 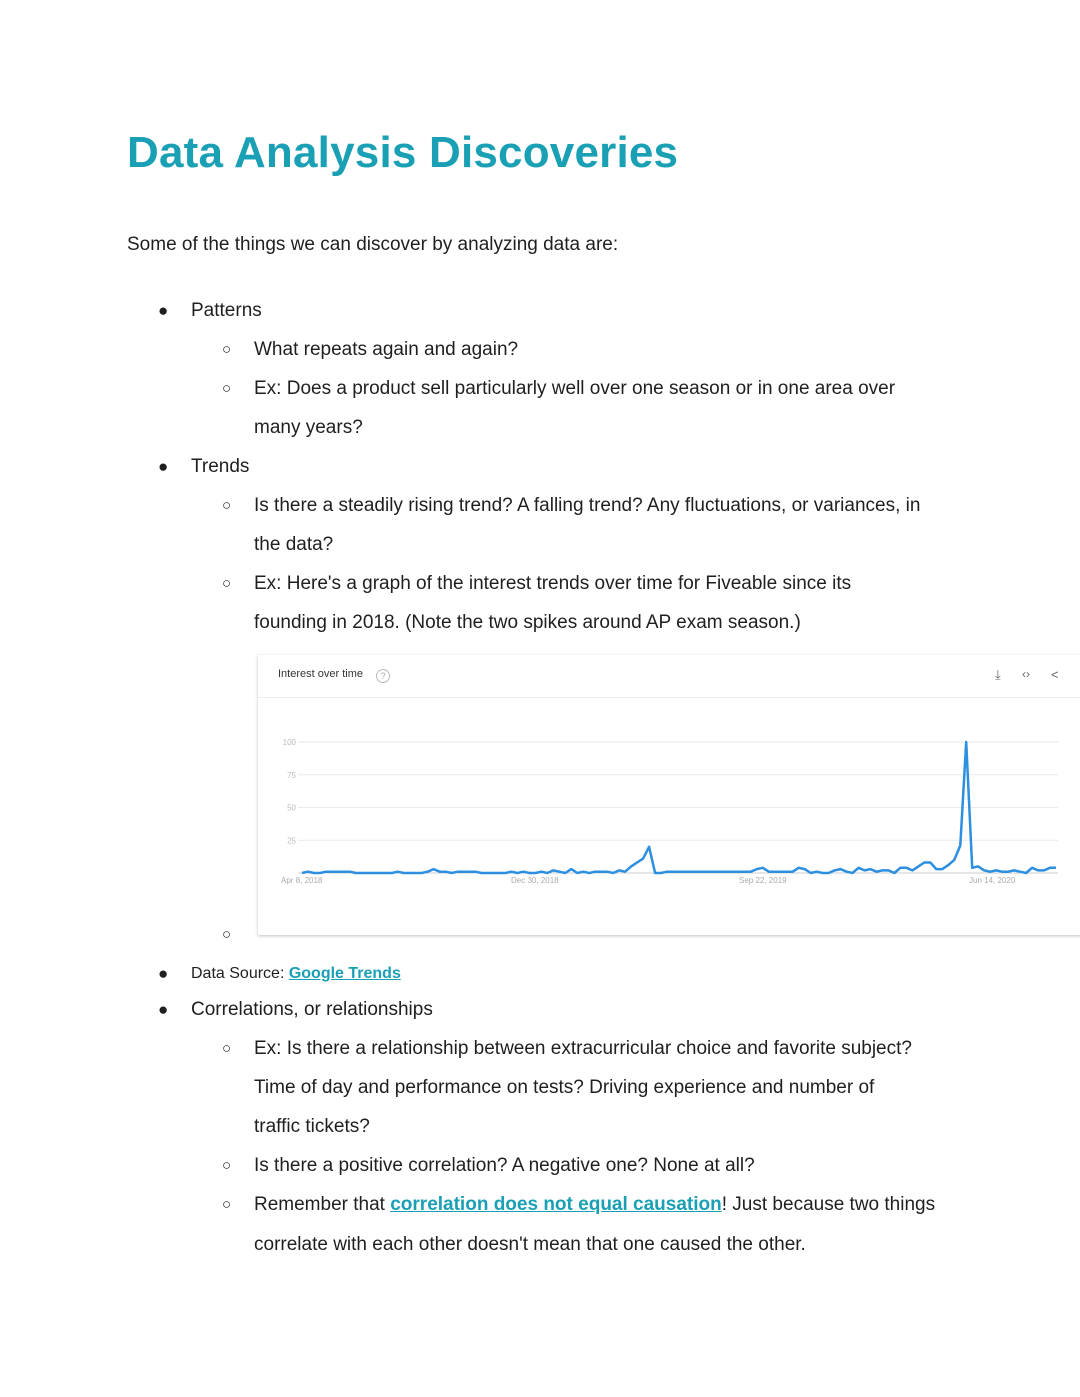 What do you see at coordinates (535, 880) in the screenshot?
I see `x-tick-label: Dec 30, 2018` at bounding box center [535, 880].